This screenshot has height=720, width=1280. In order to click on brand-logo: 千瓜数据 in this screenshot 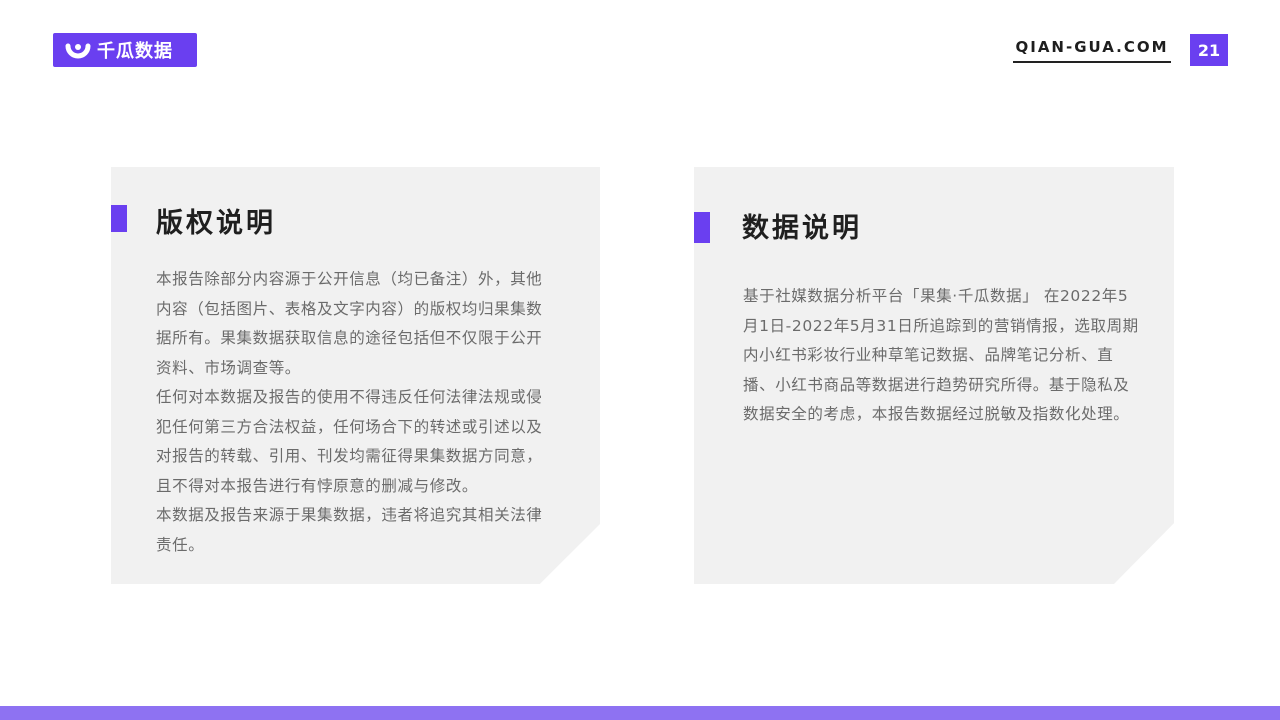, I will do `click(125, 50)`.